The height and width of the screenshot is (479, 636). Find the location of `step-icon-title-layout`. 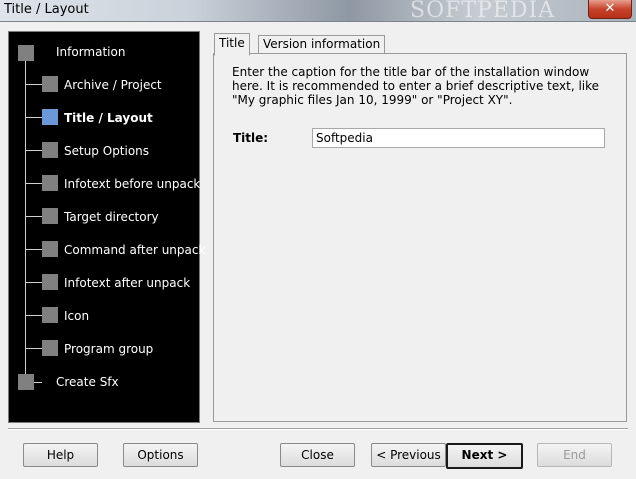

step-icon-title-layout is located at coordinates (50, 117).